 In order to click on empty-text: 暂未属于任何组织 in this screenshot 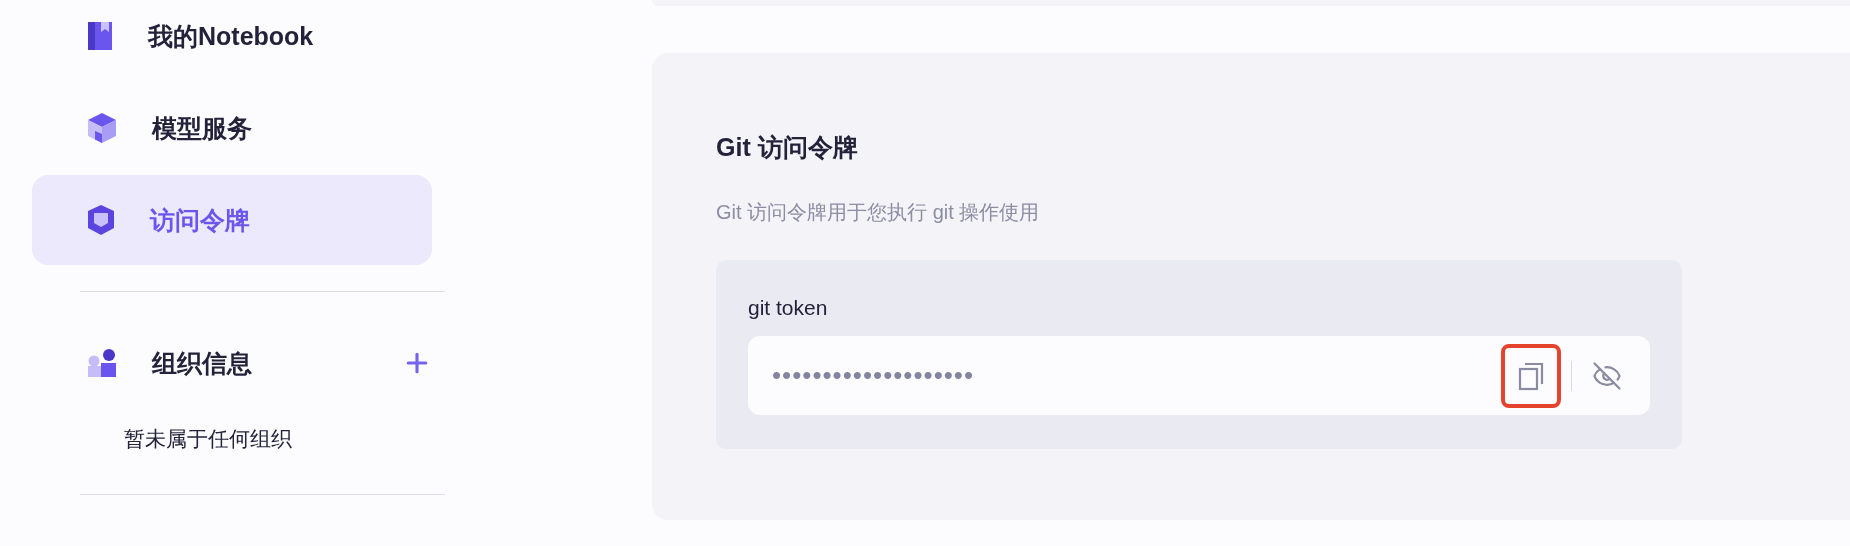, I will do `click(208, 437)`.